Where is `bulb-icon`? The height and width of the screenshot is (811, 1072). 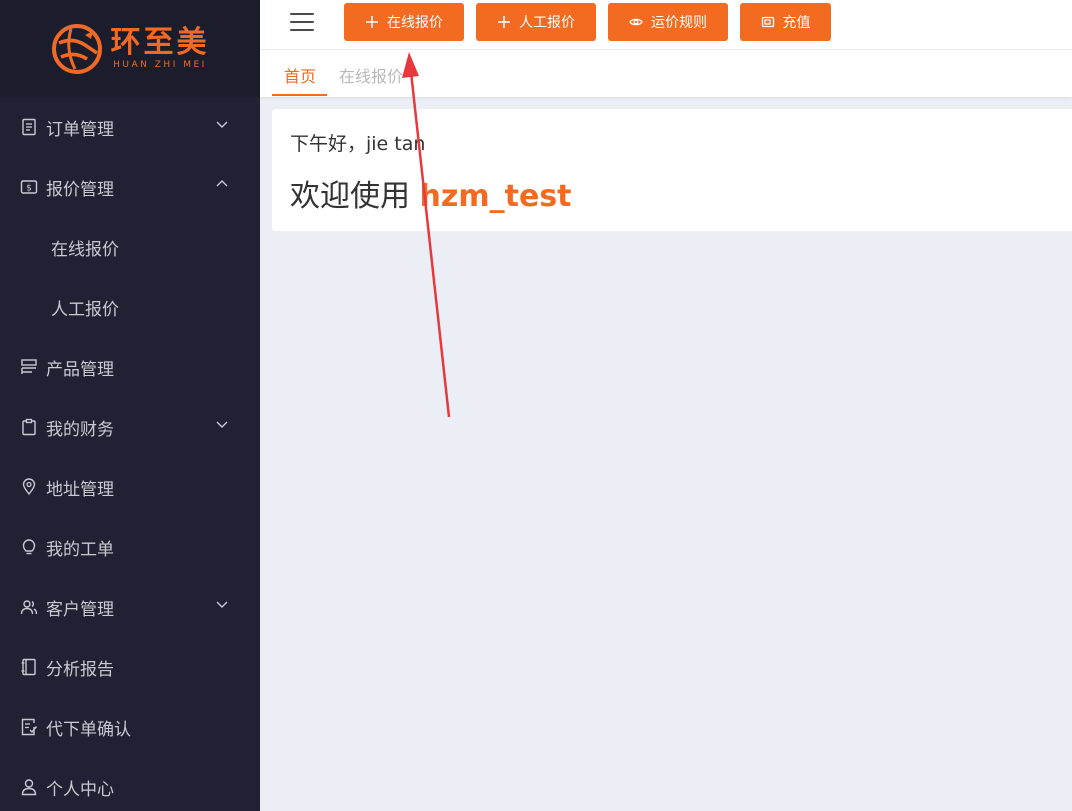
bulb-icon is located at coordinates (29, 547).